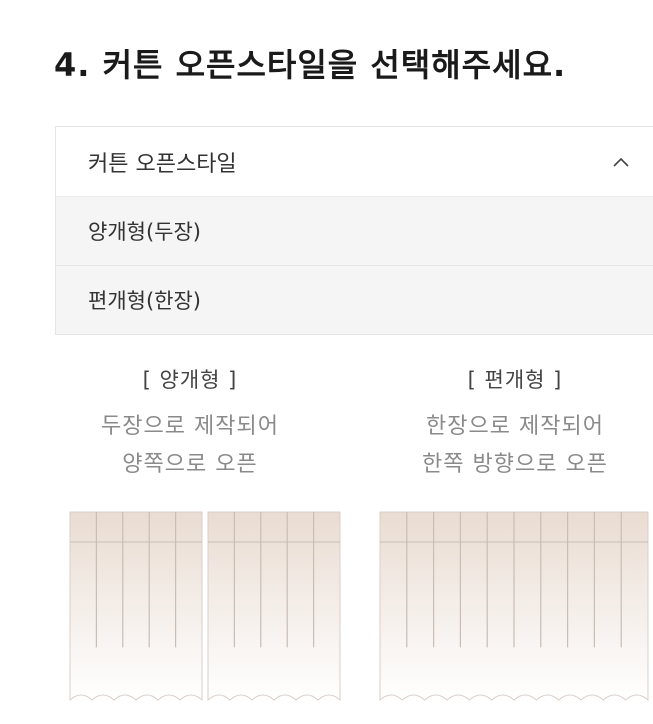  I want to click on curtain-panel-middle, so click(274, 606).